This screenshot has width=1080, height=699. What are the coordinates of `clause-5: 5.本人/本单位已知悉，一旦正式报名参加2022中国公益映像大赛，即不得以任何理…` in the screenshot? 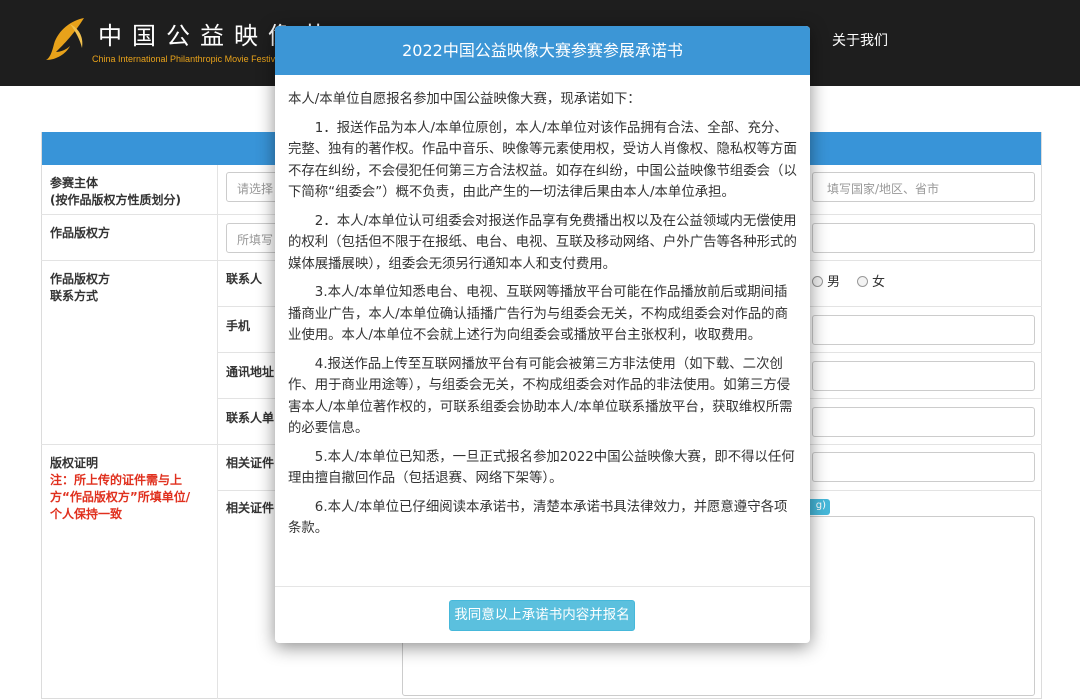 It's located at (541, 468).